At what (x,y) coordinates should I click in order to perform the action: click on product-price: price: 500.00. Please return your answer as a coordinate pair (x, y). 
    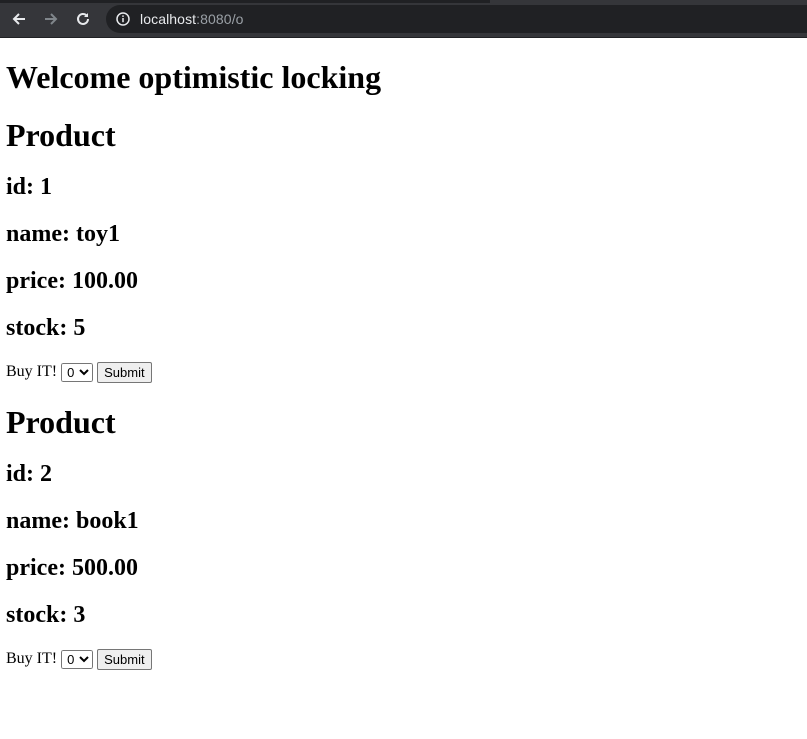
    Looking at the image, I should click on (72, 568).